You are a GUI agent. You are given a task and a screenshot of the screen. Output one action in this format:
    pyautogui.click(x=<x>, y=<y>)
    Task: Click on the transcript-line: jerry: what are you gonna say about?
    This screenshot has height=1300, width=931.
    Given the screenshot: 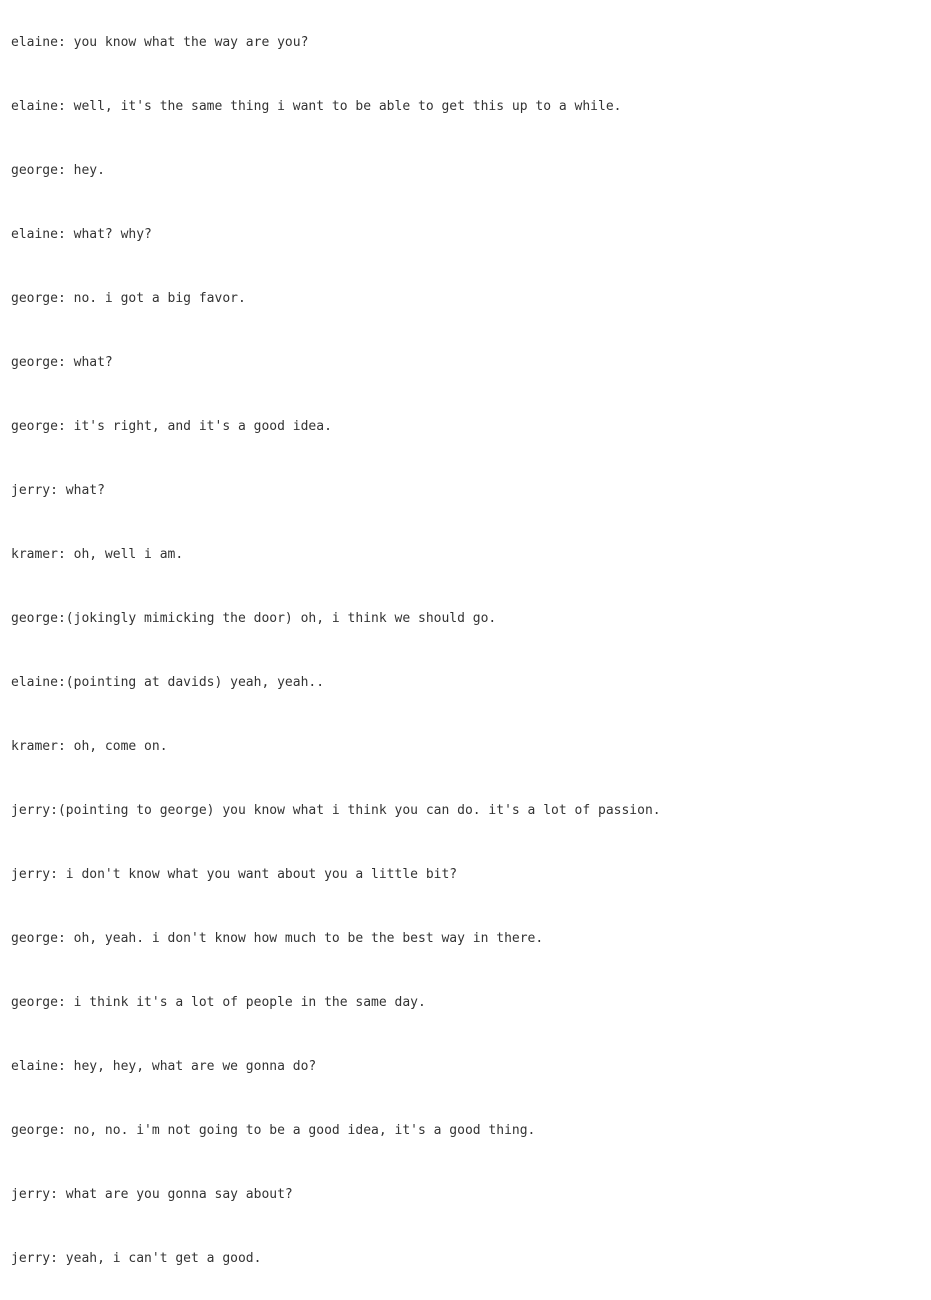 What is the action you would take?
    pyautogui.click(x=152, y=1194)
    